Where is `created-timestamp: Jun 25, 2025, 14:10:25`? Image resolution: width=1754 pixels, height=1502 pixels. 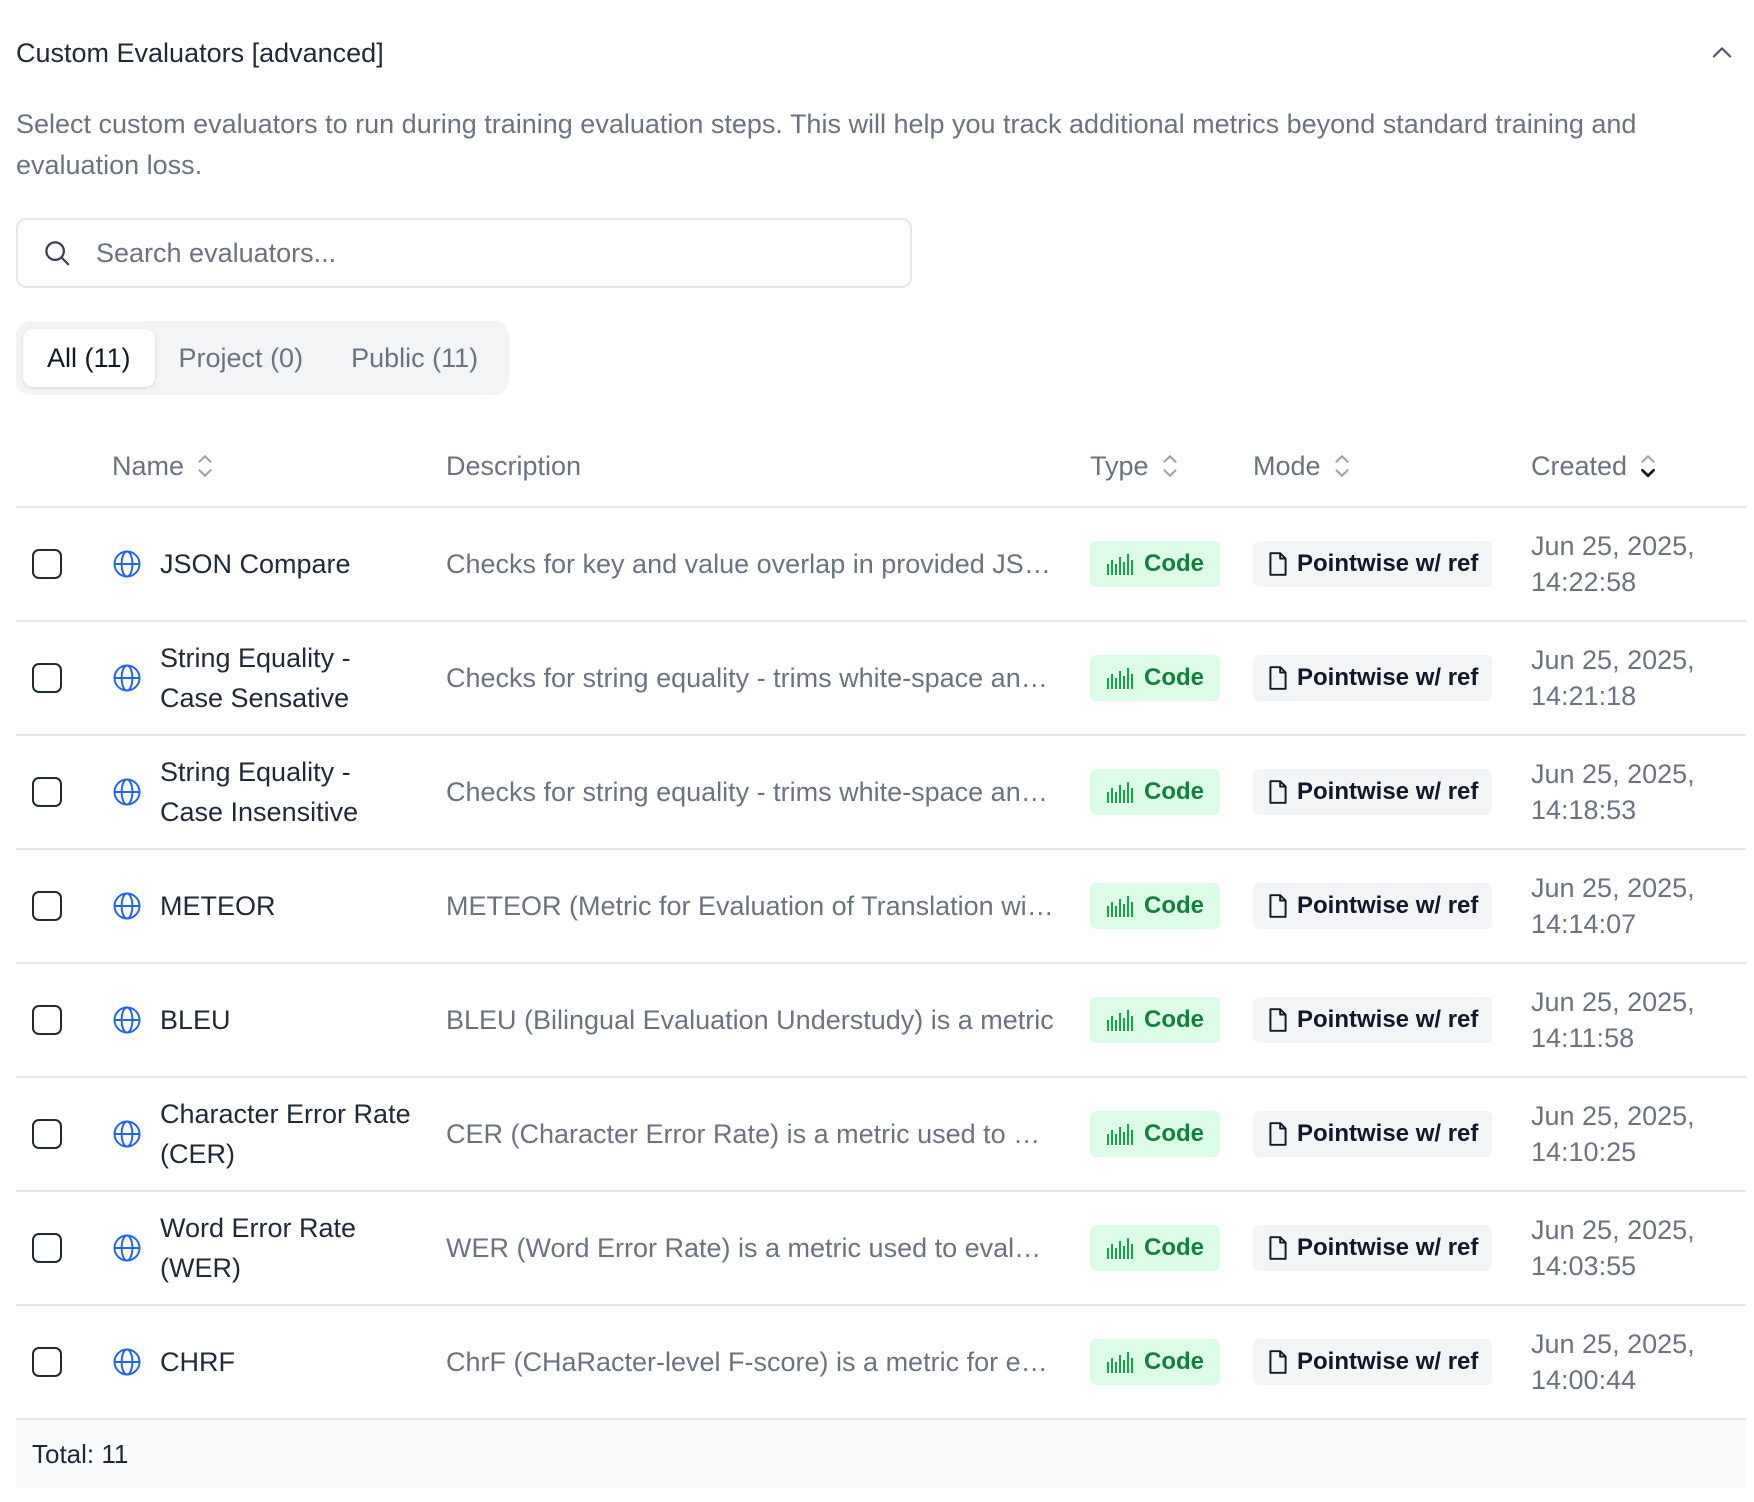
created-timestamp: Jun 25, 2025, 14:10:25 is located at coordinates (1613, 1134).